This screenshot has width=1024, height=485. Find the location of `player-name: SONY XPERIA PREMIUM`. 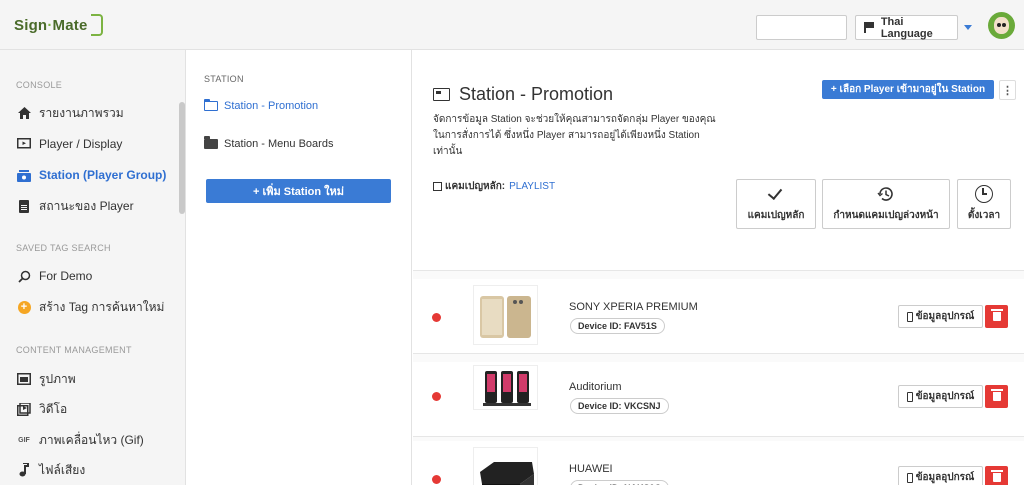

player-name: SONY XPERIA PREMIUM is located at coordinates (633, 307).